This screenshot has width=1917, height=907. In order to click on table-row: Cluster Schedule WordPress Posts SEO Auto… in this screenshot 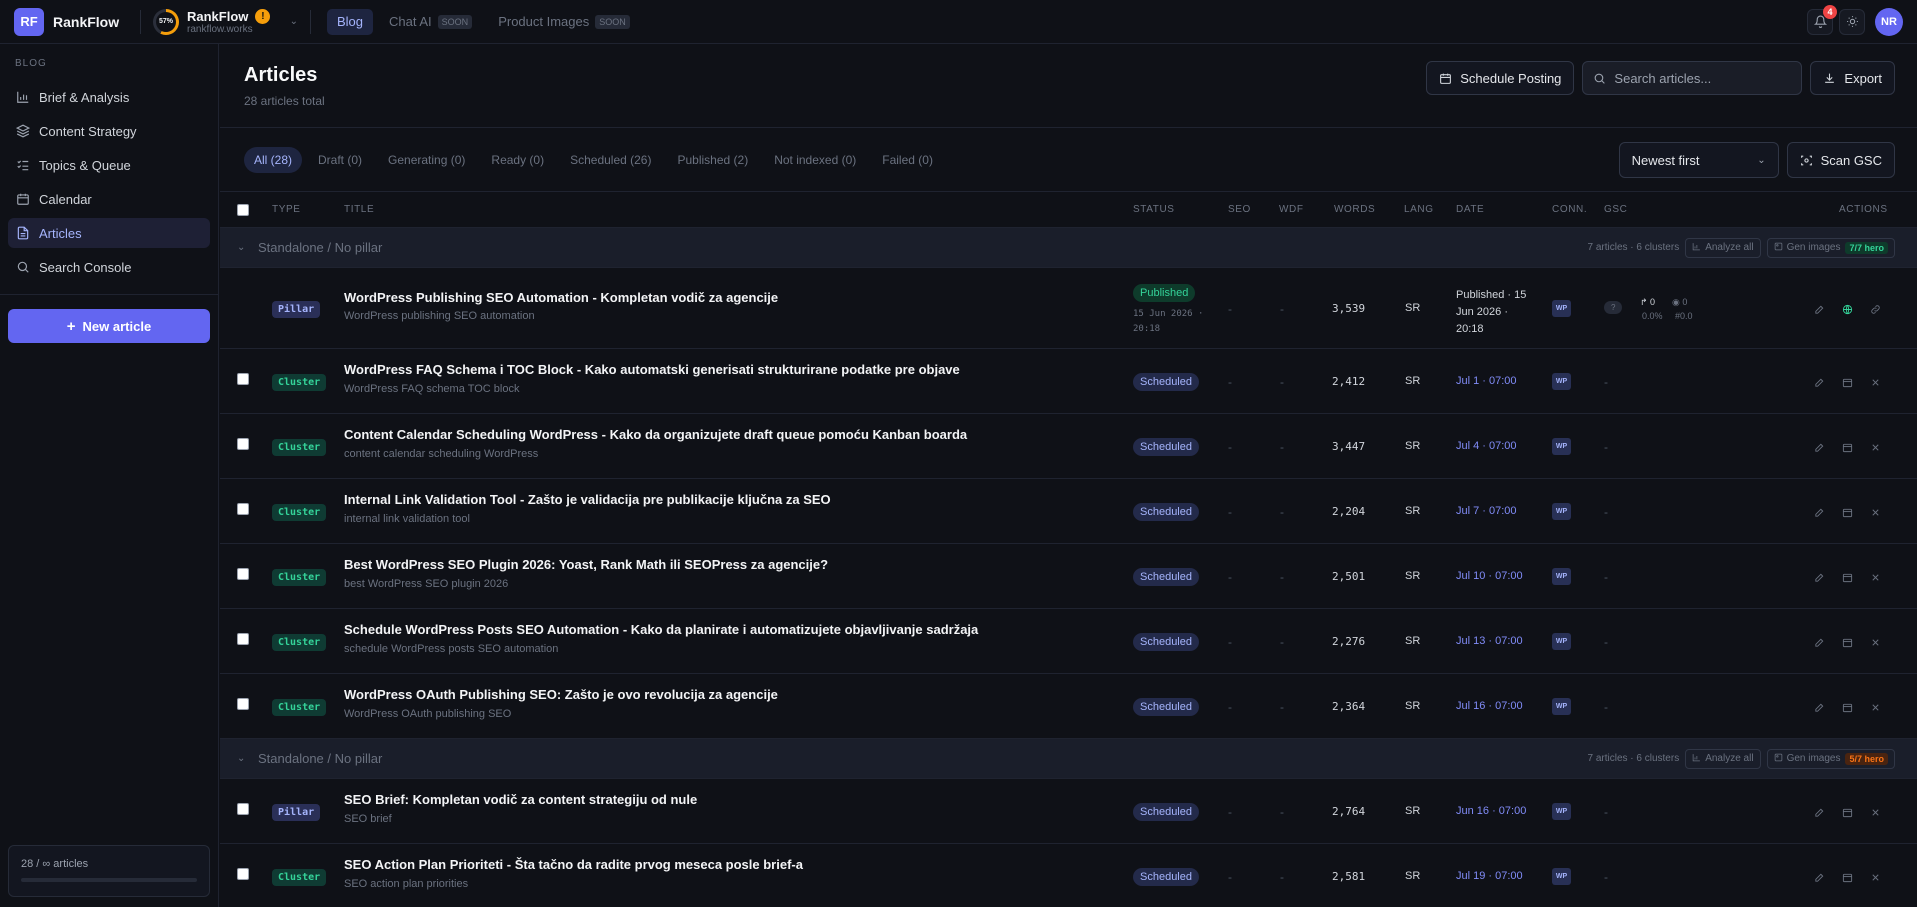, I will do `click(1068, 641)`.